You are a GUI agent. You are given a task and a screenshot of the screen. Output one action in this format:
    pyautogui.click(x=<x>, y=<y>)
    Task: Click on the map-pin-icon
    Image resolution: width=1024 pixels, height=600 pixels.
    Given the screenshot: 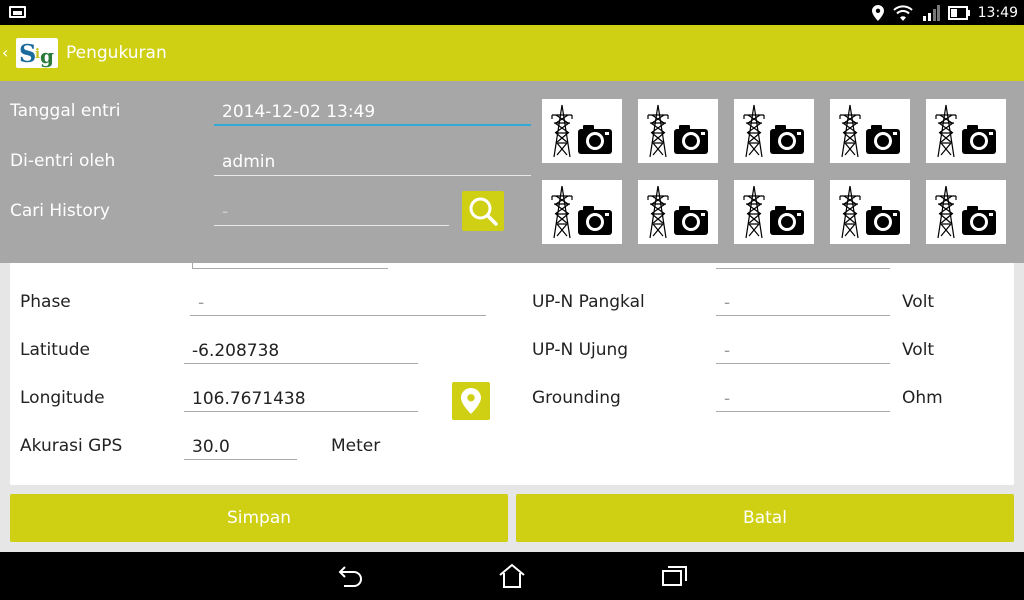 What is the action you would take?
    pyautogui.click(x=471, y=401)
    